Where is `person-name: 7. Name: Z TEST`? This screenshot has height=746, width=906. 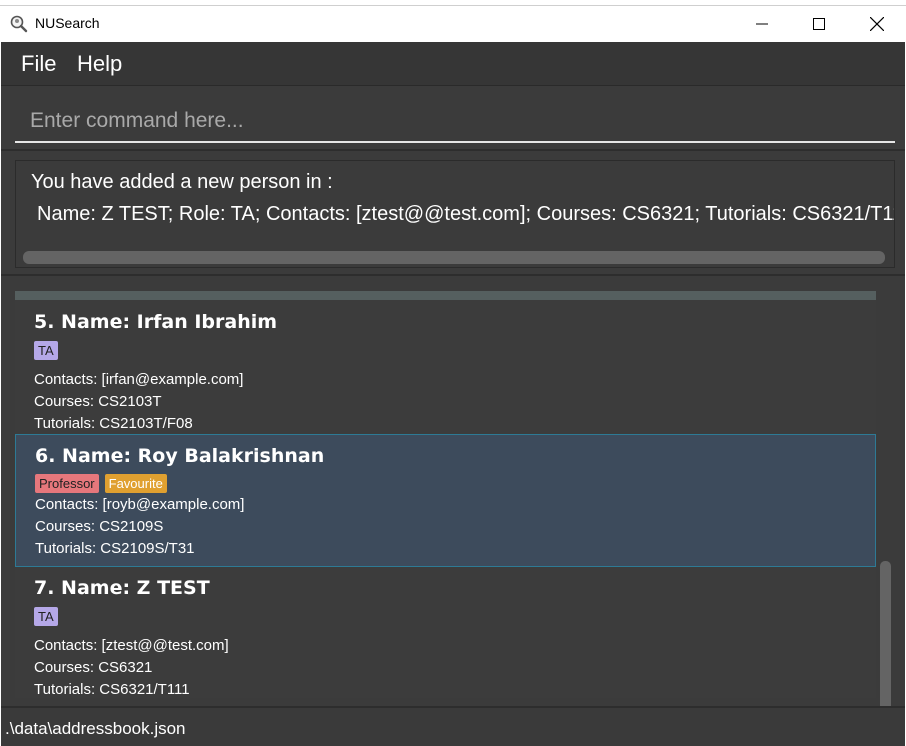 person-name: 7. Name: Z TEST is located at coordinates (122, 588).